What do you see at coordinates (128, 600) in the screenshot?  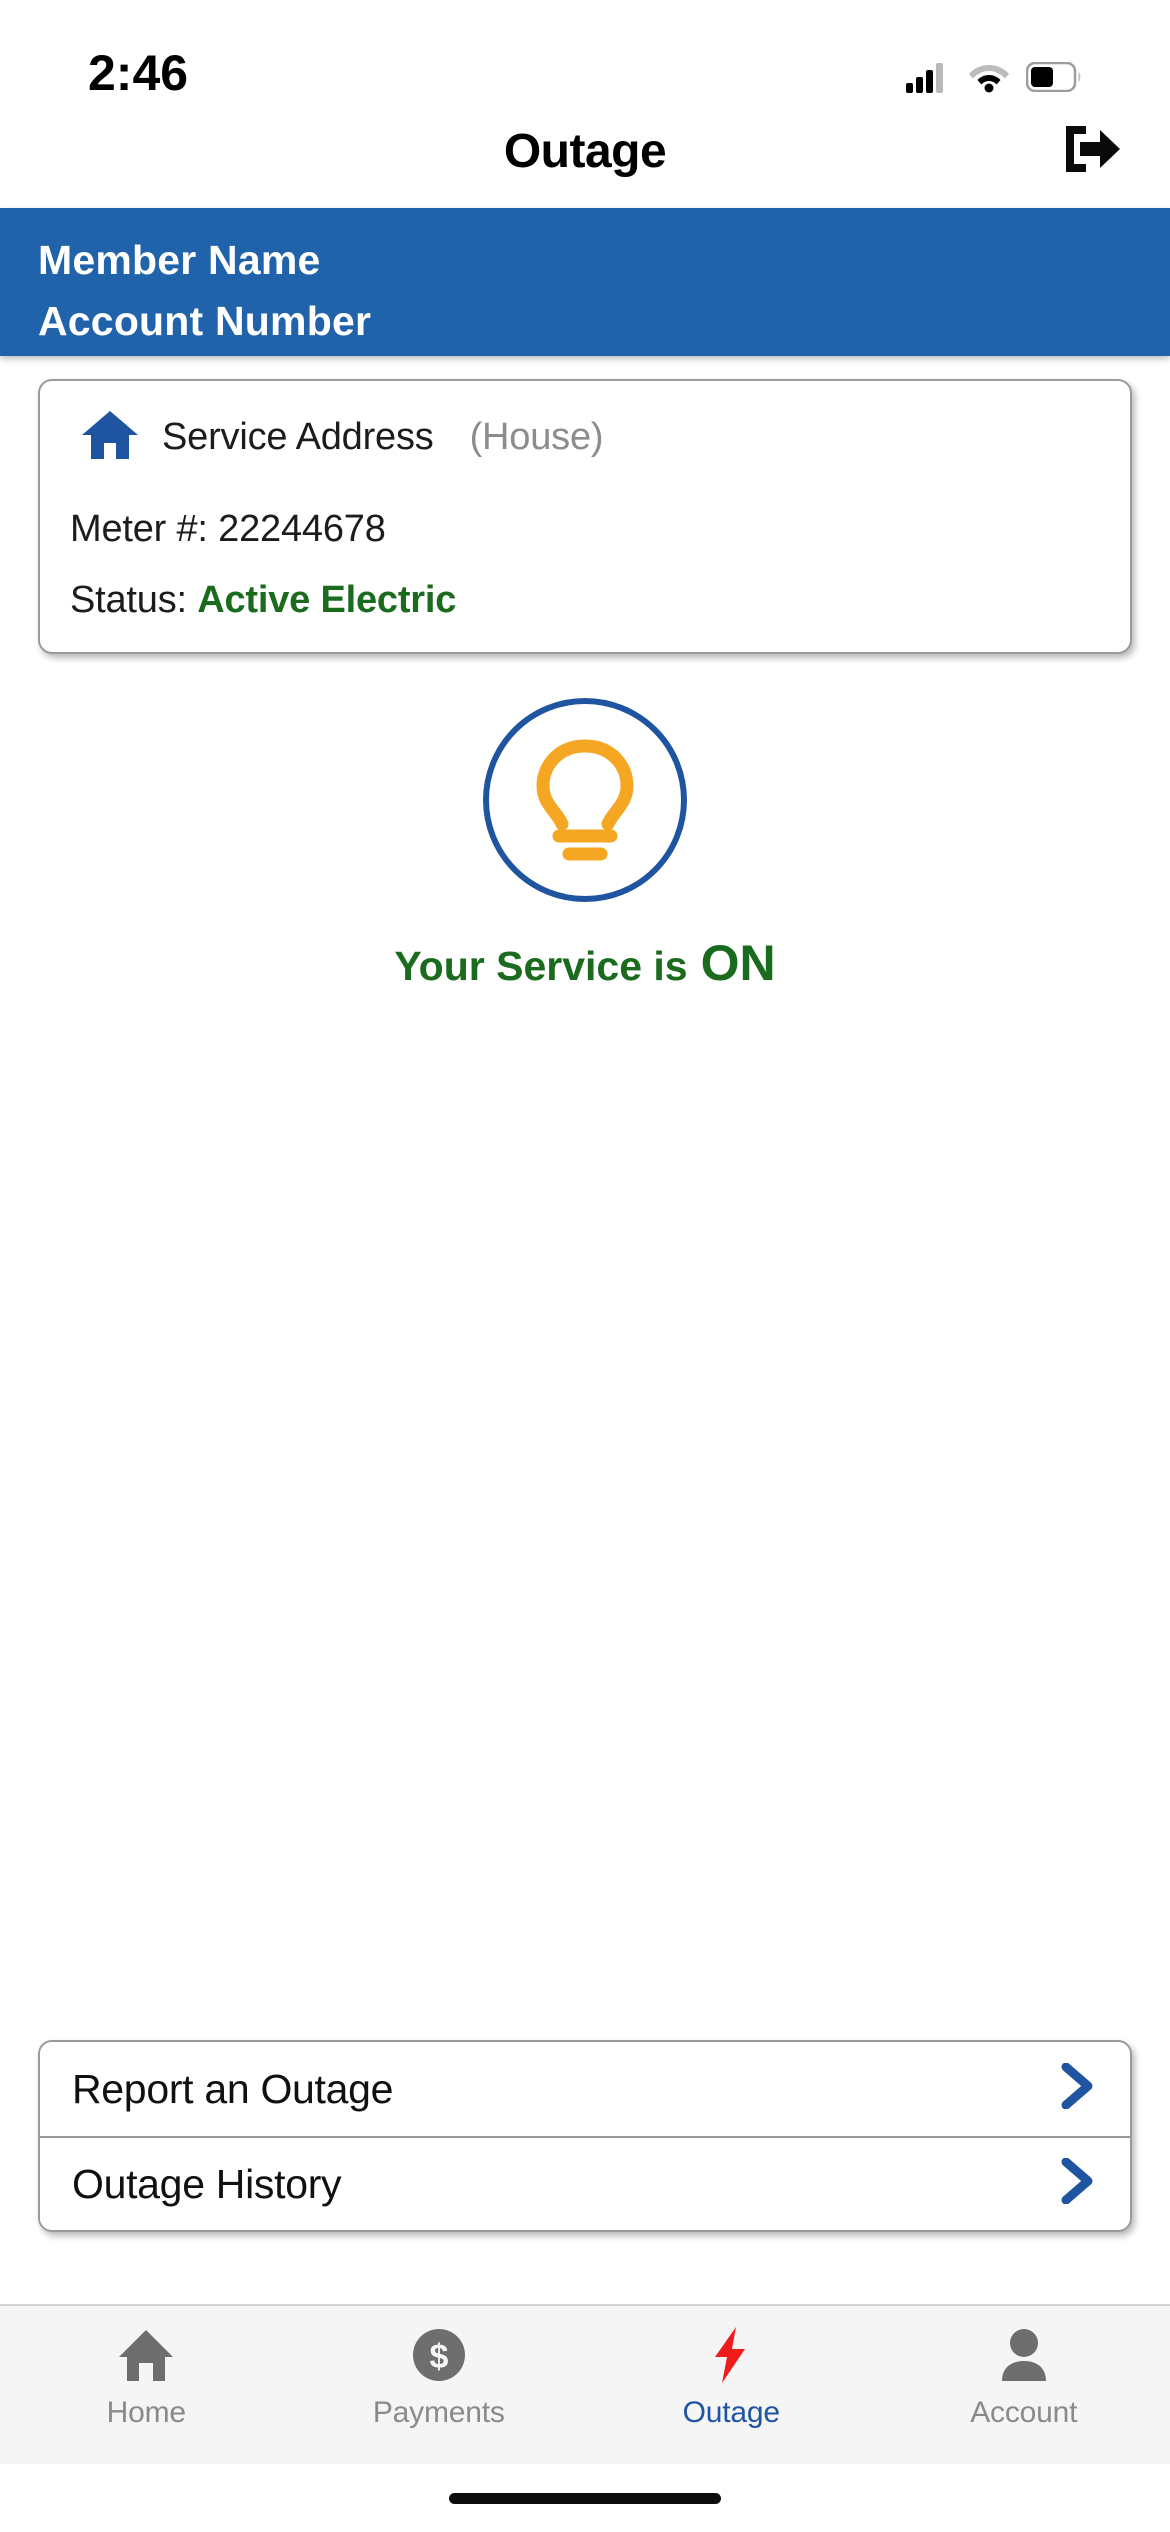 I see `status-label: Status:` at bounding box center [128, 600].